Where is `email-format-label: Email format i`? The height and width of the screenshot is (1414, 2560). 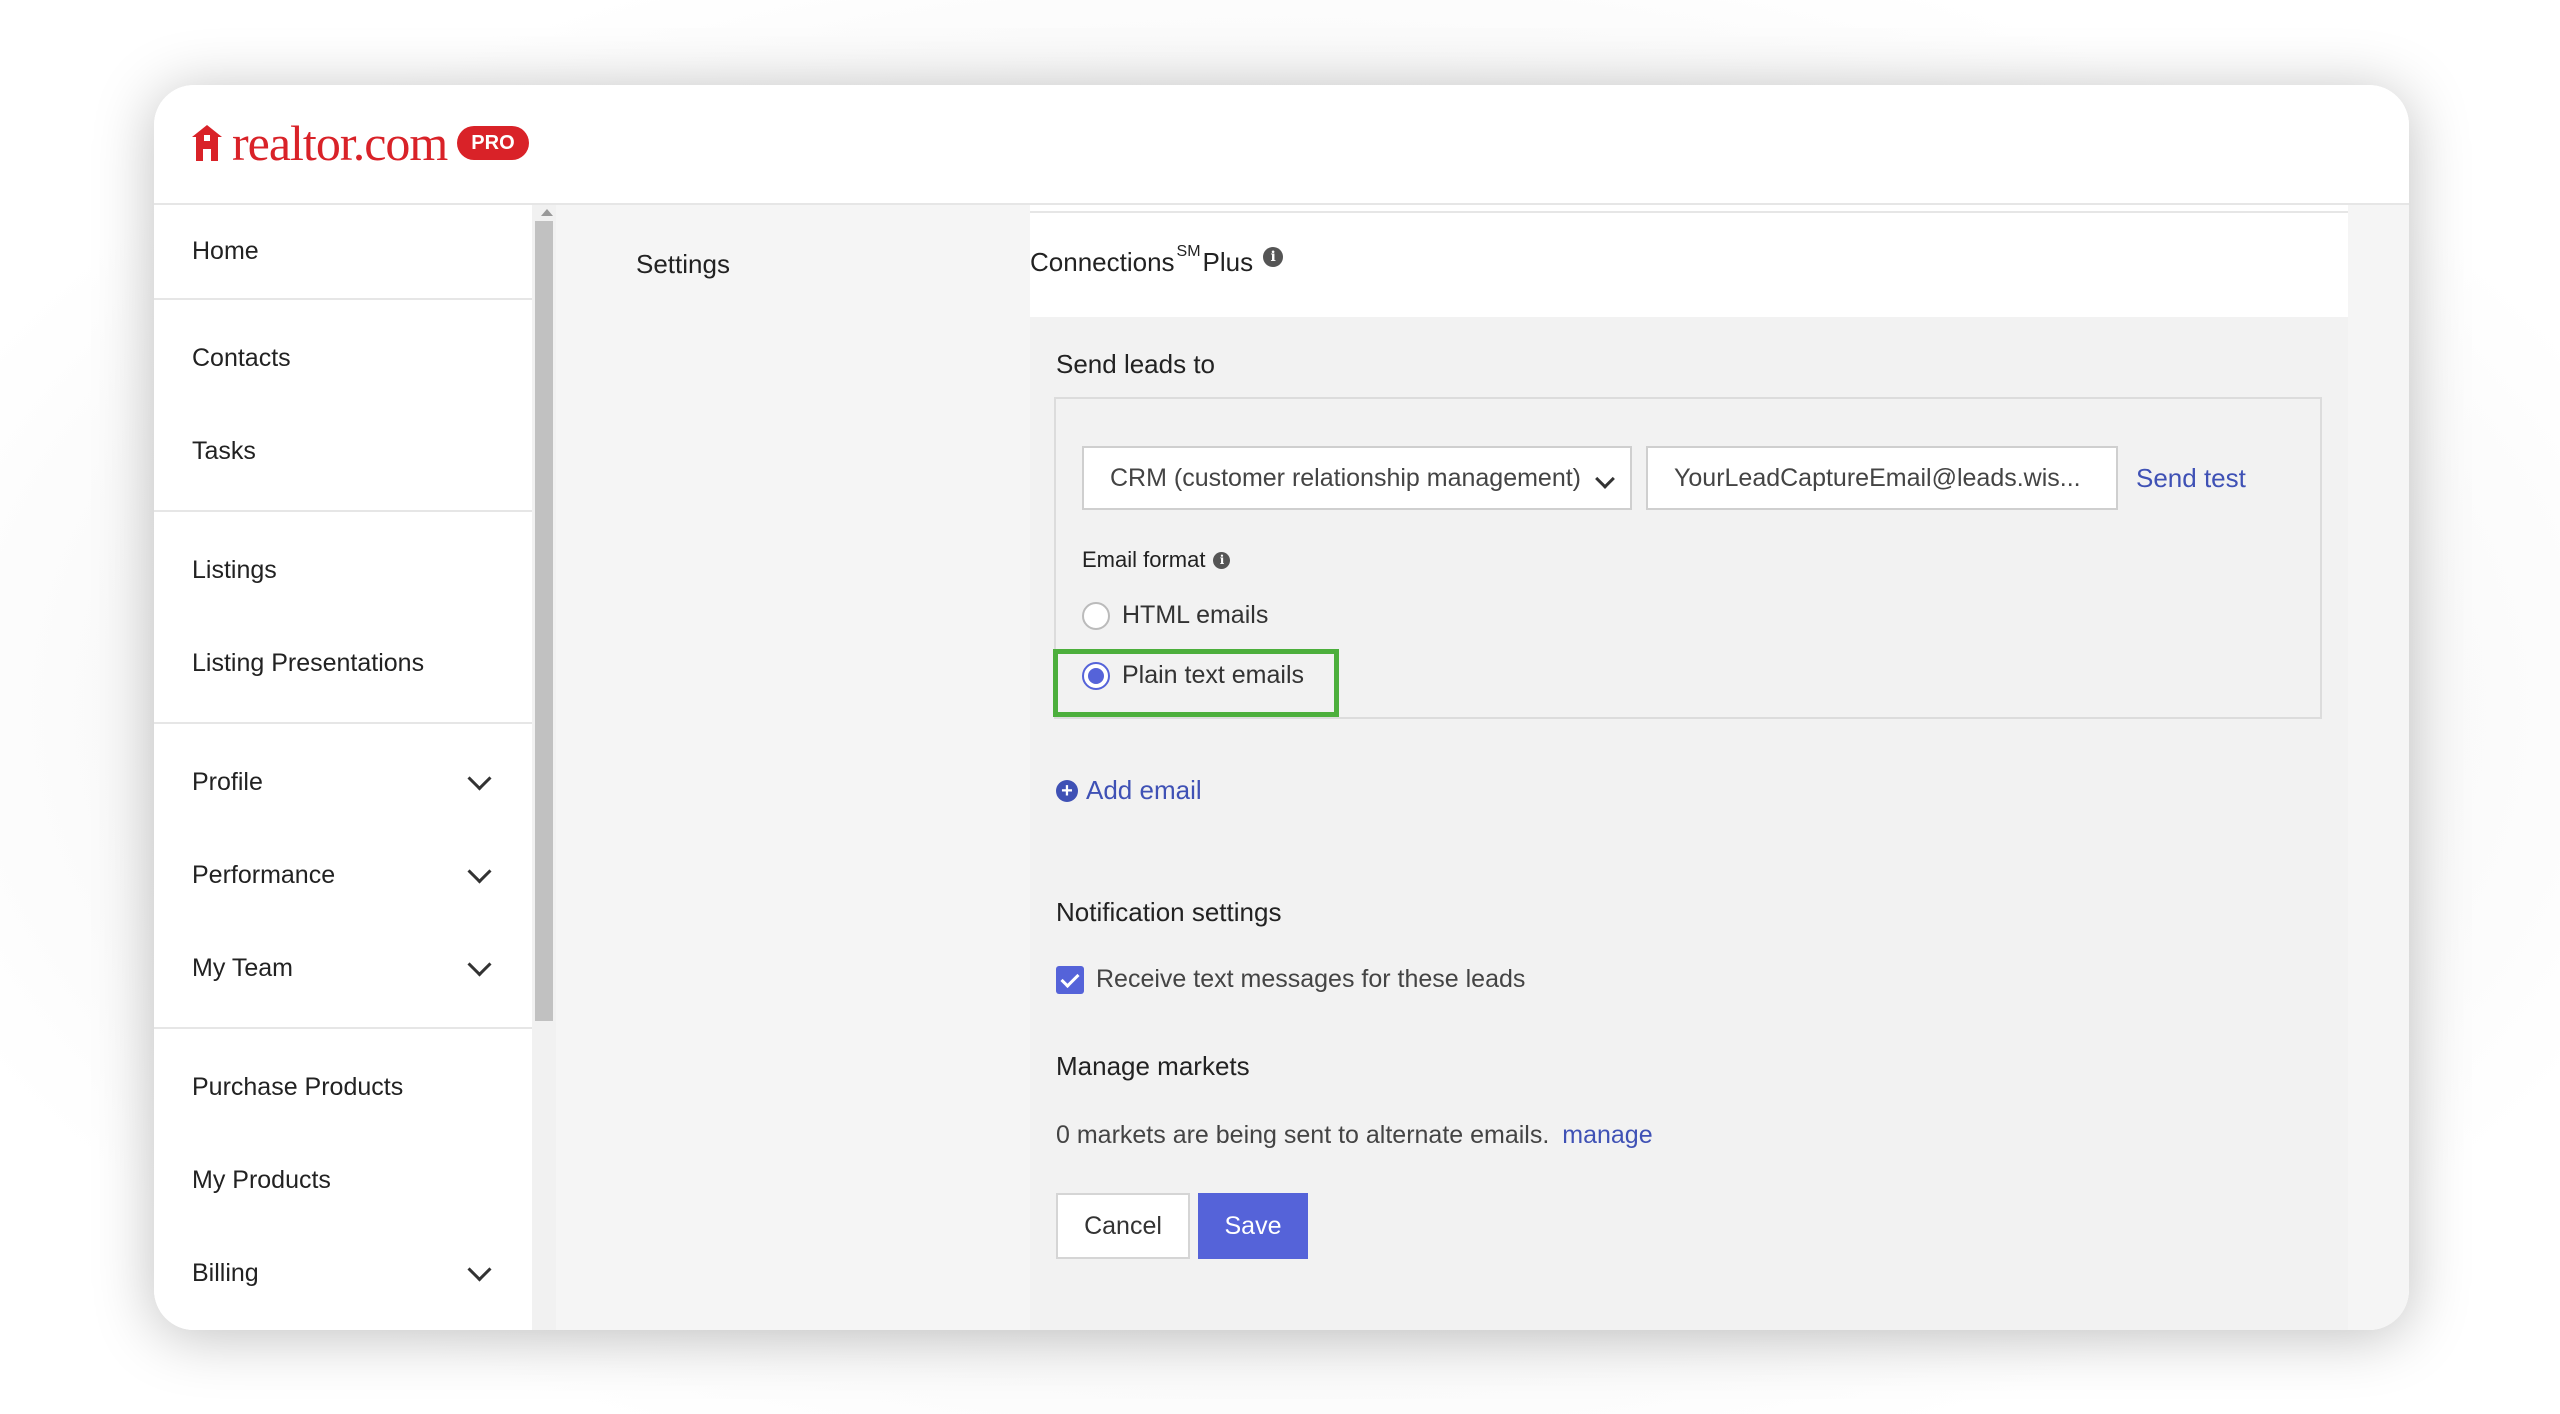 email-format-label: Email format i is located at coordinates (1156, 560).